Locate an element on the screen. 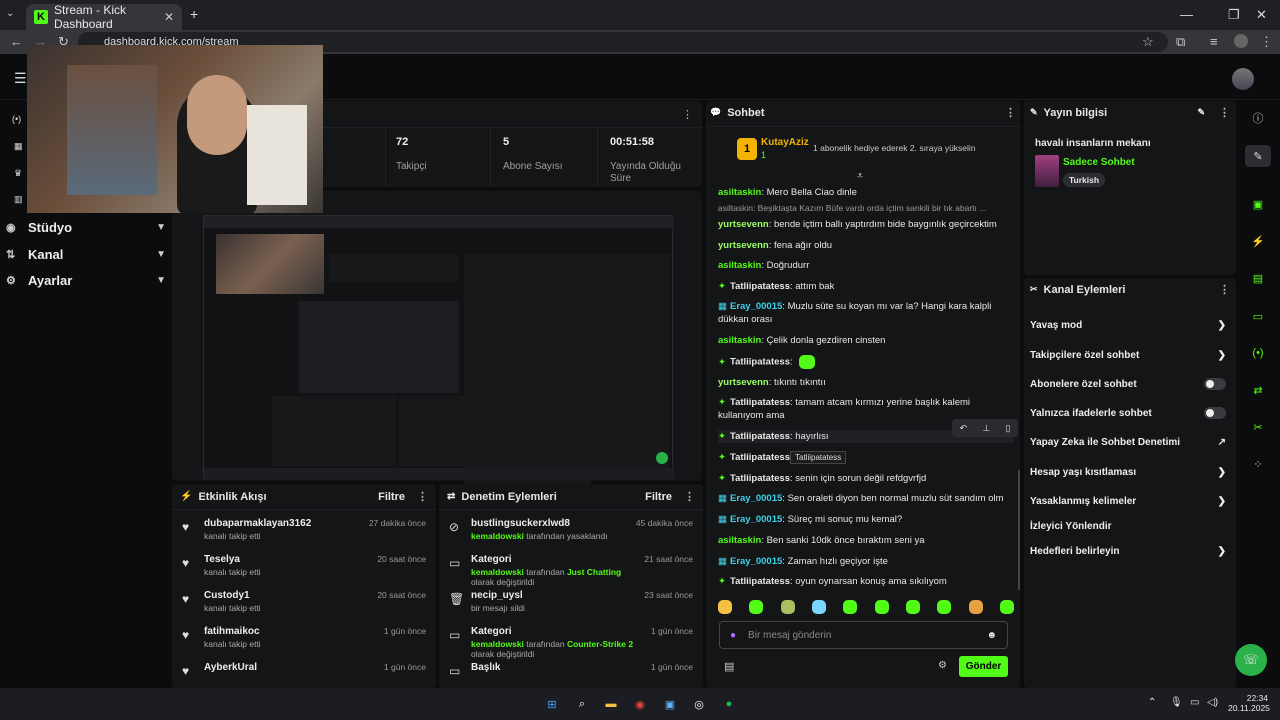 This screenshot has width=1280, height=720. document-icon: ▤ is located at coordinates (1258, 278).